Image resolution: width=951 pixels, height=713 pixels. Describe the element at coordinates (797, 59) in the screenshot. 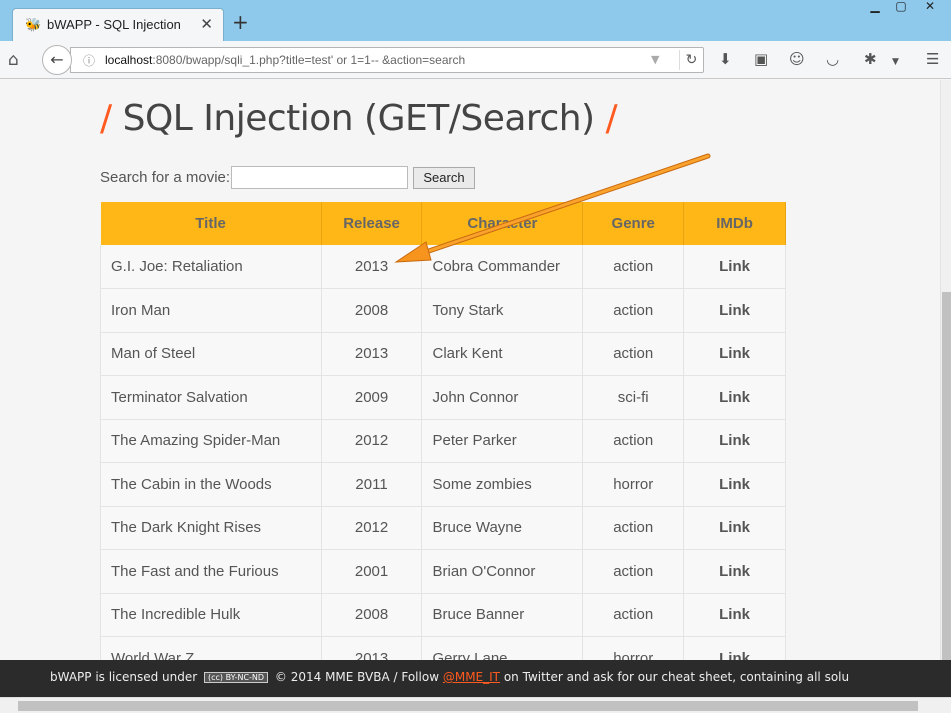

I see `smiley-icon: ☺` at that location.